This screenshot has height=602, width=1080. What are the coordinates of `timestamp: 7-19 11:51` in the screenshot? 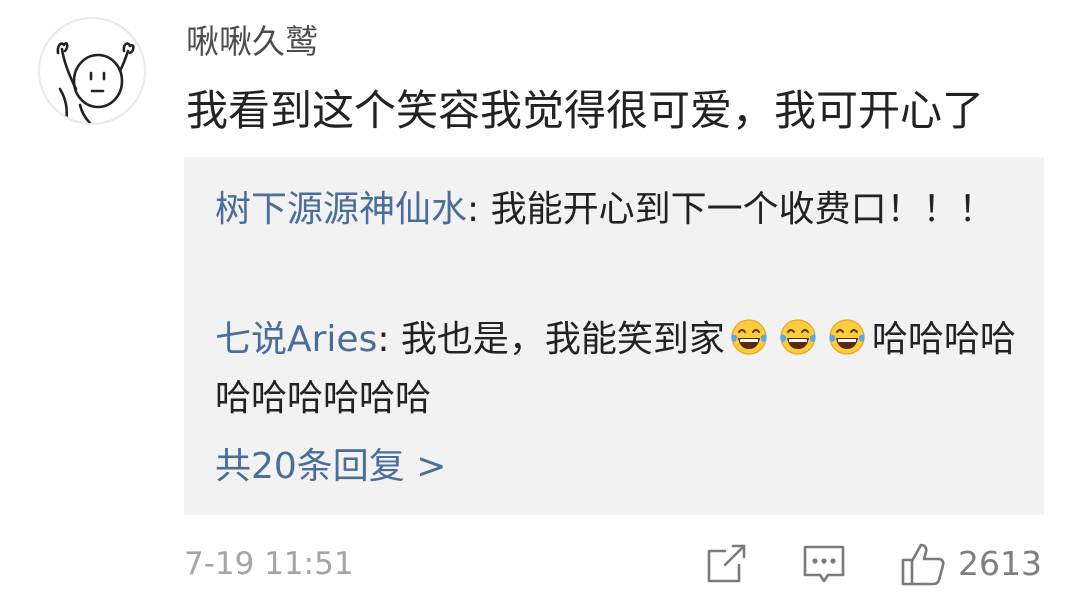 It's located at (269, 564).